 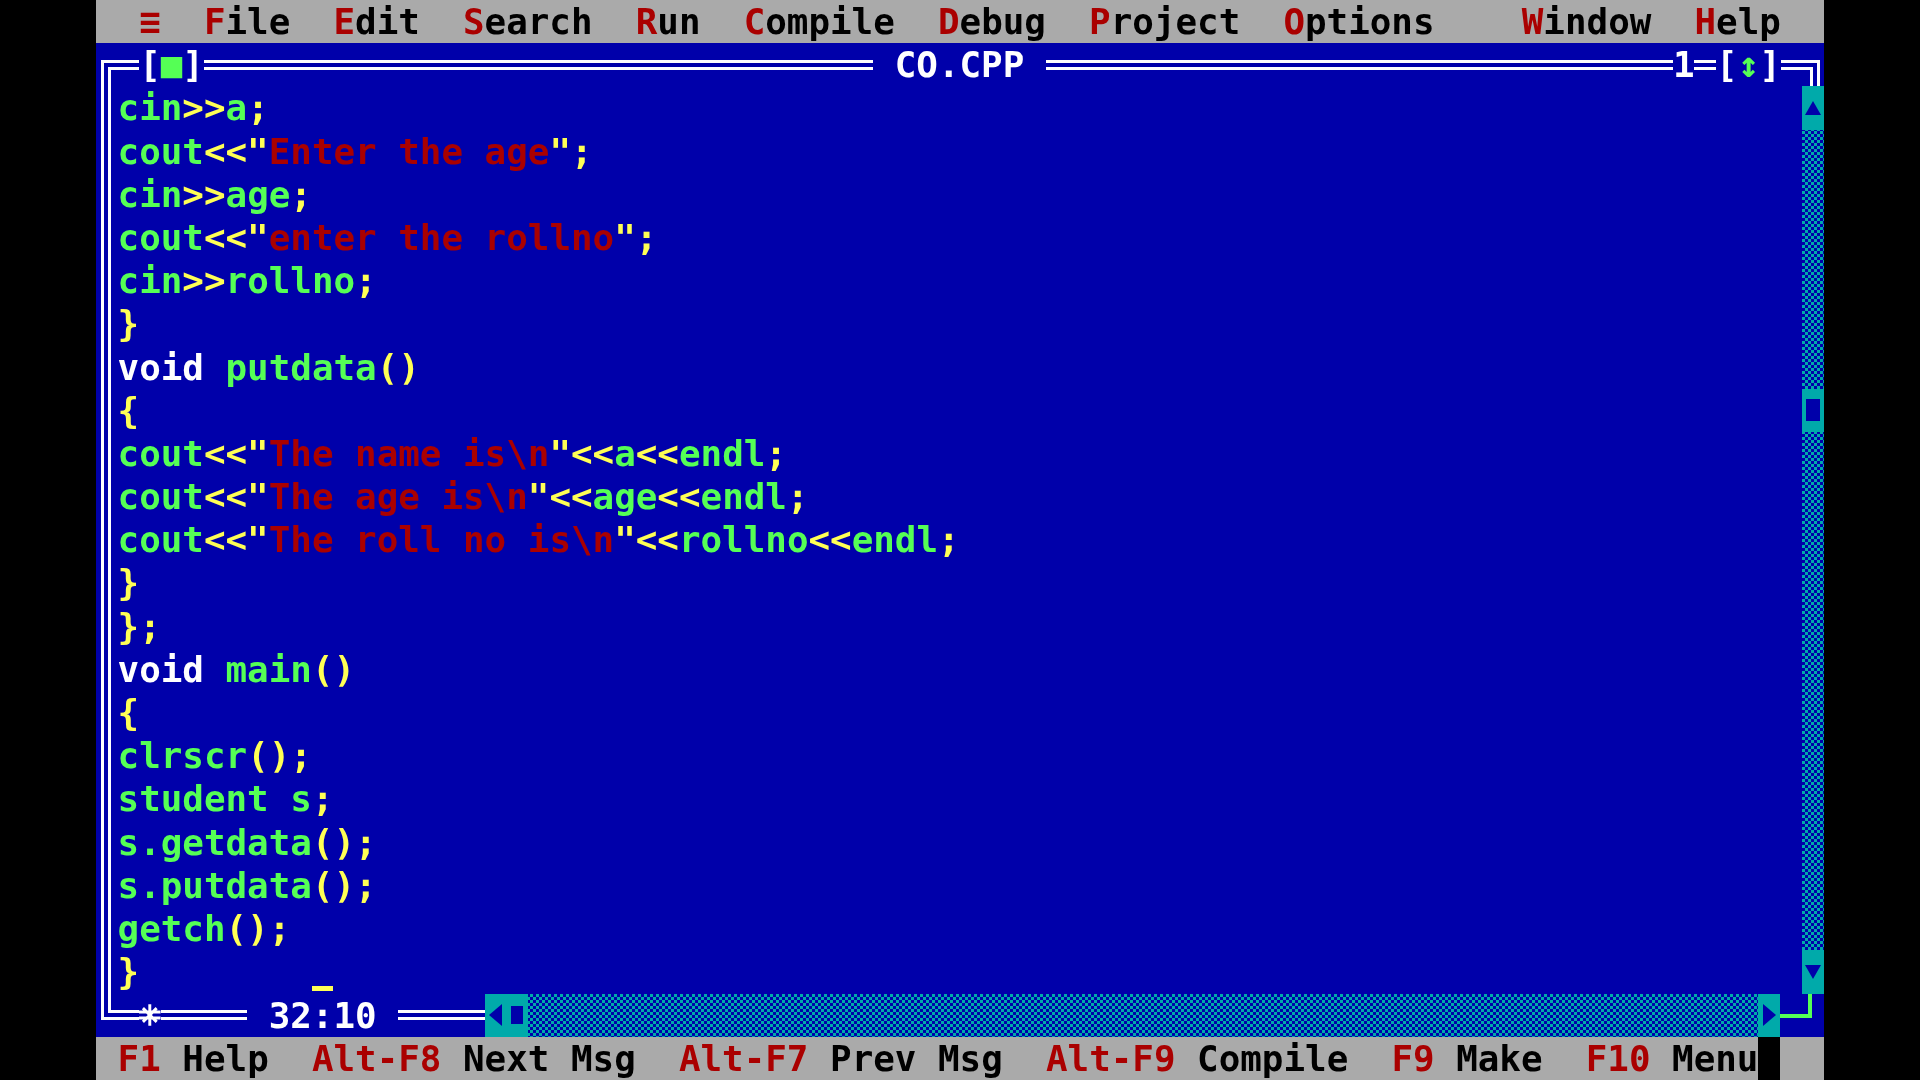 I want to click on scroll-down-button, so click(x=1813, y=972).